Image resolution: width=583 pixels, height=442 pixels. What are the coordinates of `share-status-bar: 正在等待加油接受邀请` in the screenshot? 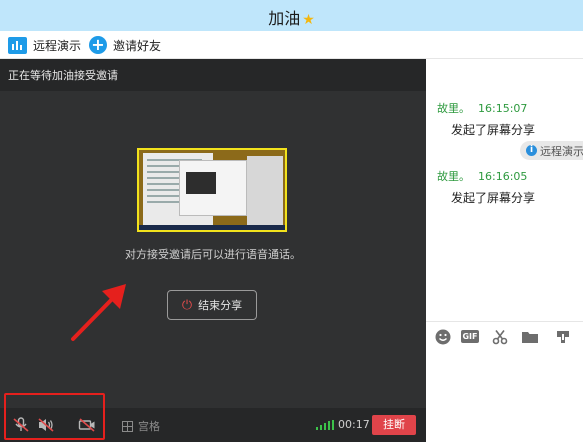 It's located at (213, 75).